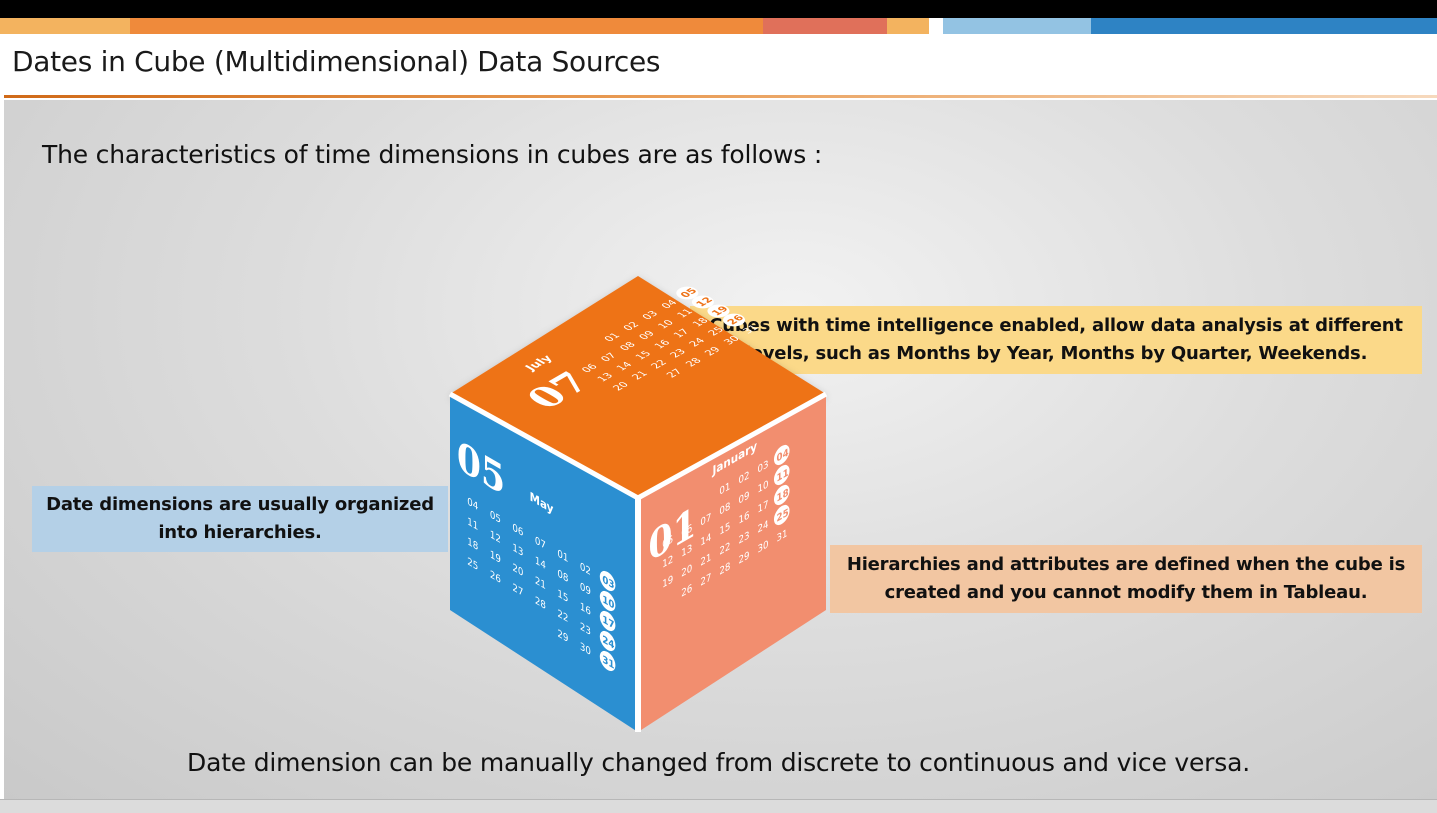 The height and width of the screenshot is (813, 1437). Describe the element at coordinates (751, 330) in the screenshot. I see `calendar-day: 31` at that location.